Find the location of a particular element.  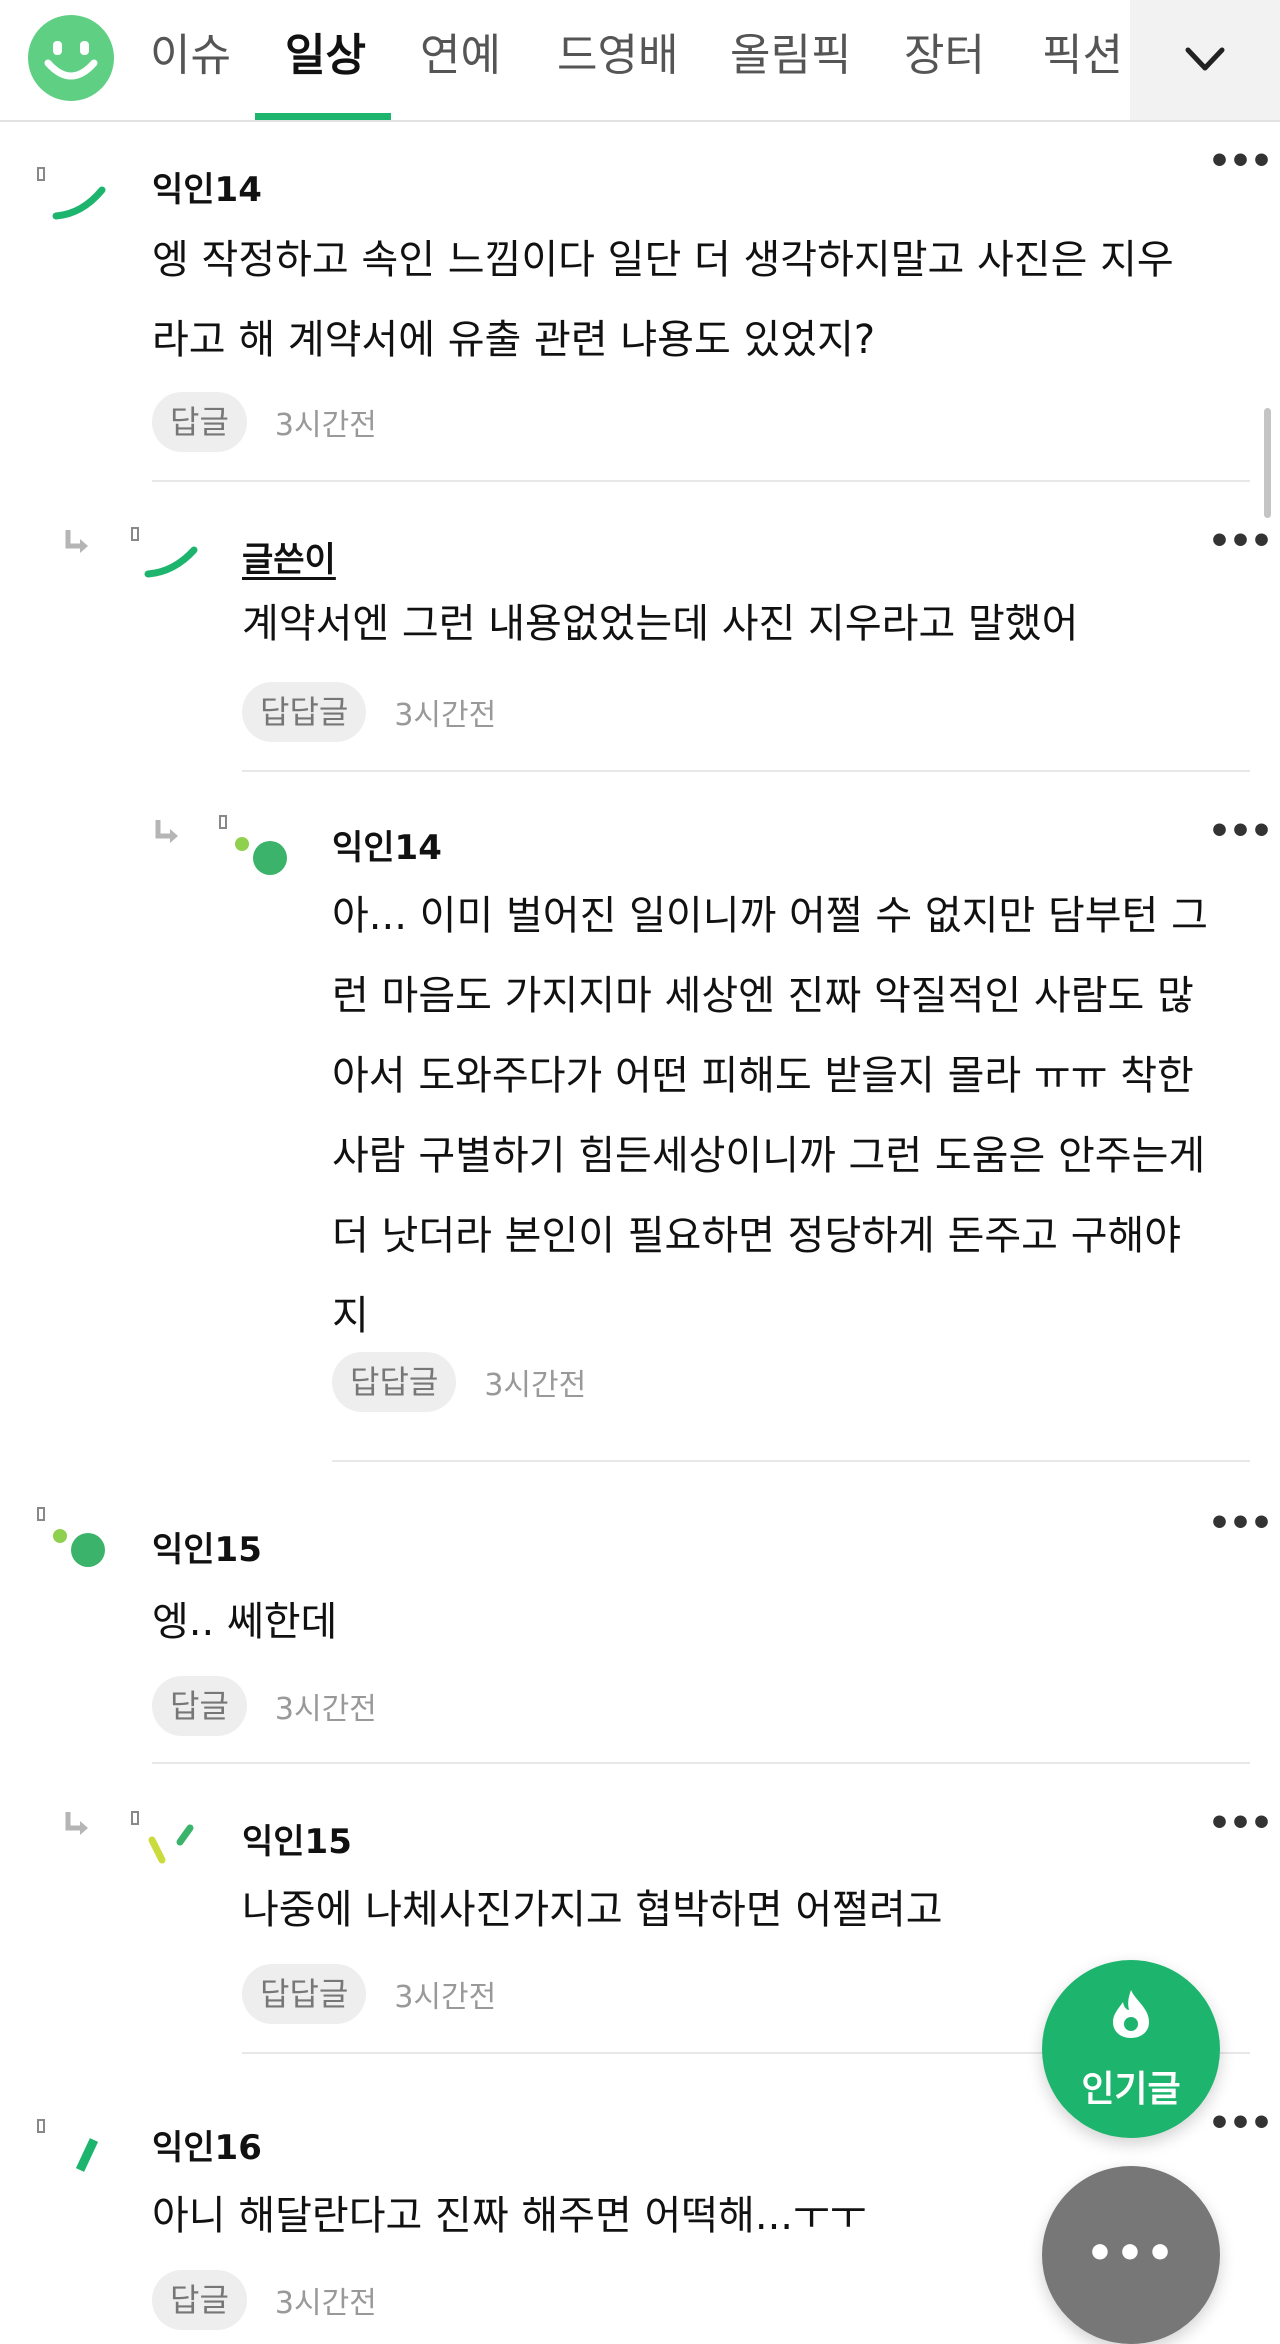

comment-body: 아니 해달란다고 진짜 해주면 어떡해...ㅜㅜ is located at coordinates (592, 2216).